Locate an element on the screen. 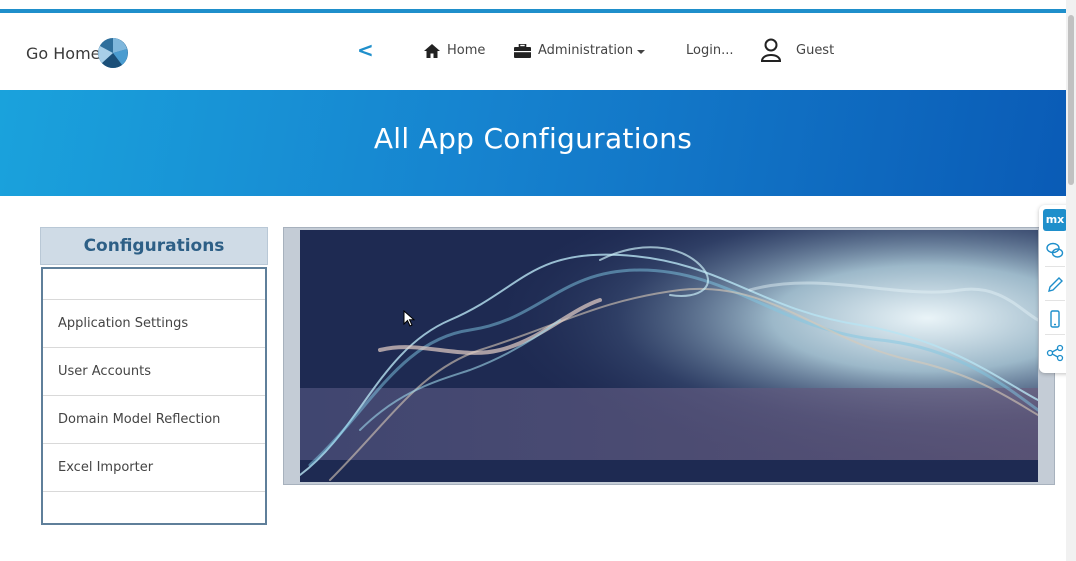 This screenshot has width=1076, height=561. administration-label: Administration is located at coordinates (586, 50).